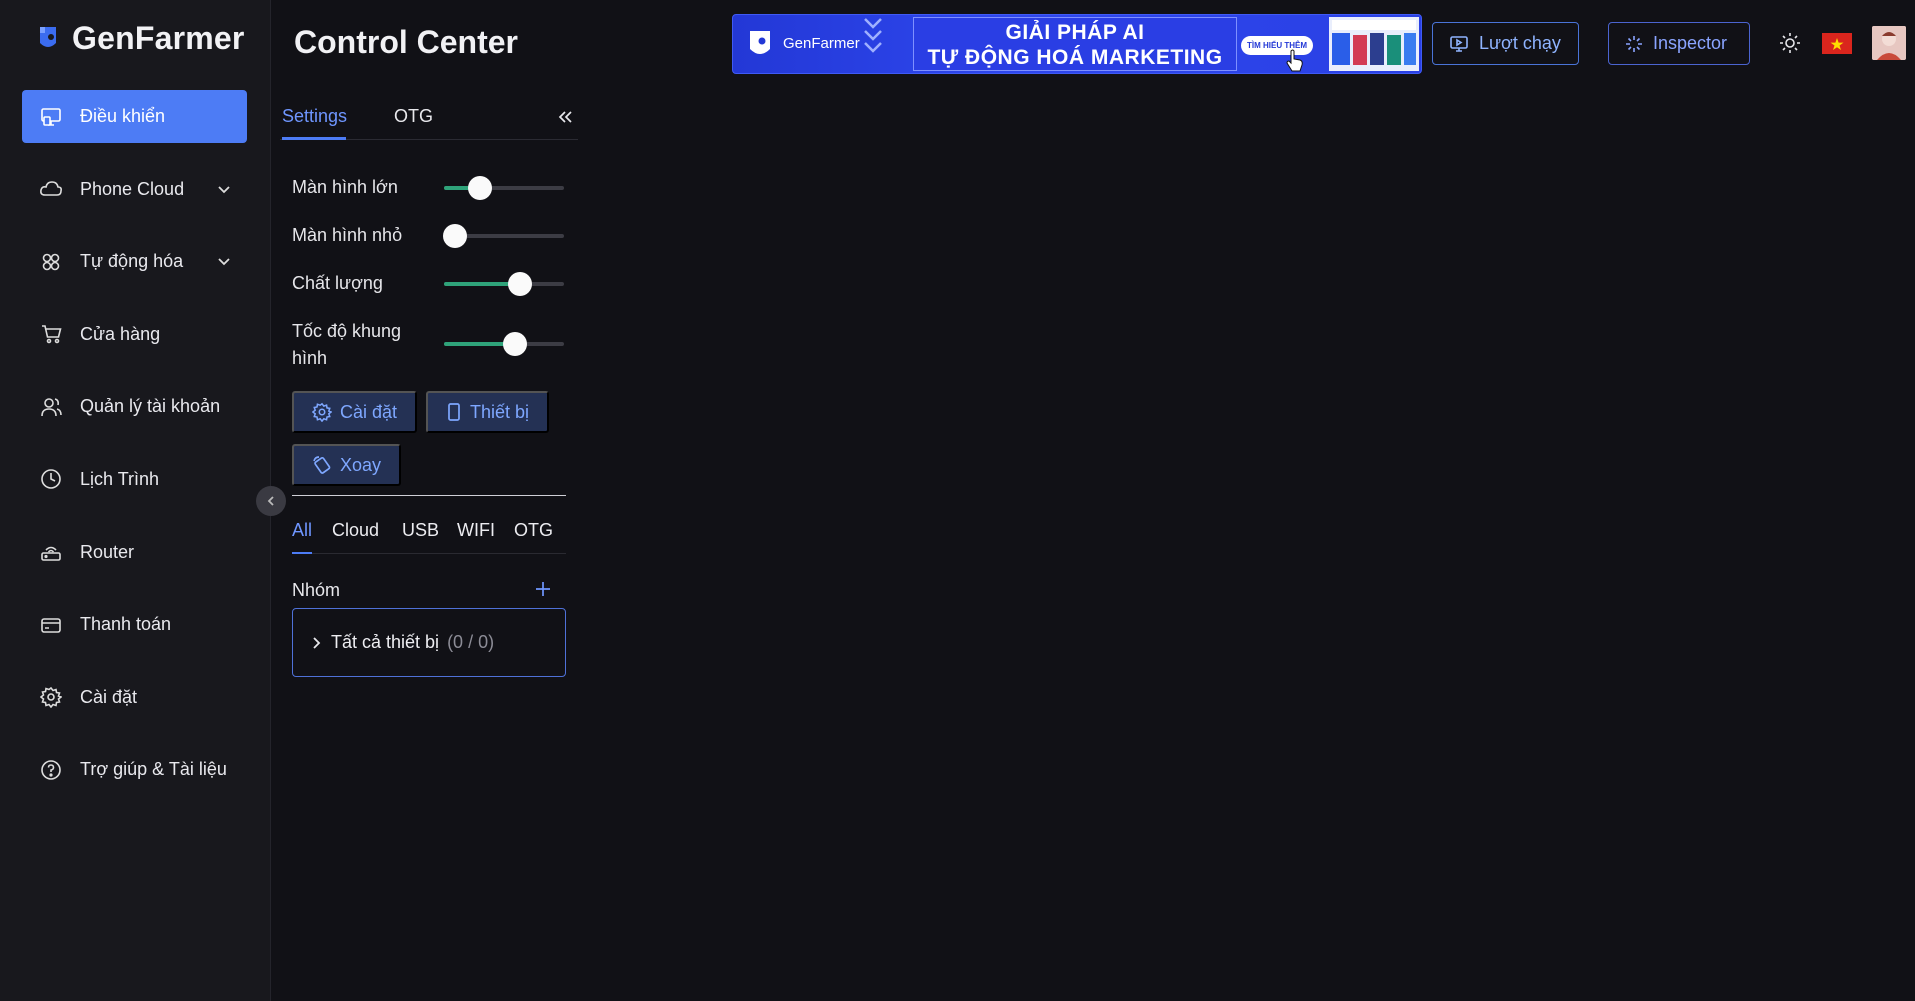 The image size is (1915, 1001). What do you see at coordinates (543, 589) in the screenshot?
I see `add-group-plus-icon` at bounding box center [543, 589].